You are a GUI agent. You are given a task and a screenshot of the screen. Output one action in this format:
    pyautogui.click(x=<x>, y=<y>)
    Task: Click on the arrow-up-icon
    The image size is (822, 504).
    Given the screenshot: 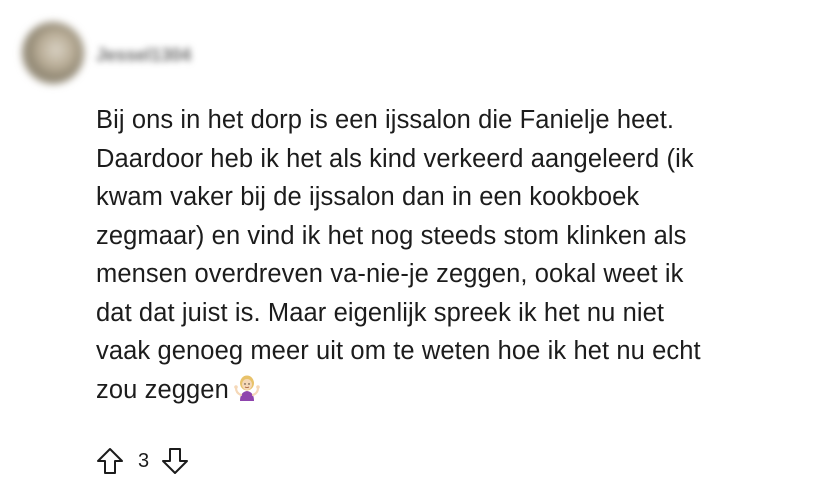 What is the action you would take?
    pyautogui.click(x=110, y=461)
    